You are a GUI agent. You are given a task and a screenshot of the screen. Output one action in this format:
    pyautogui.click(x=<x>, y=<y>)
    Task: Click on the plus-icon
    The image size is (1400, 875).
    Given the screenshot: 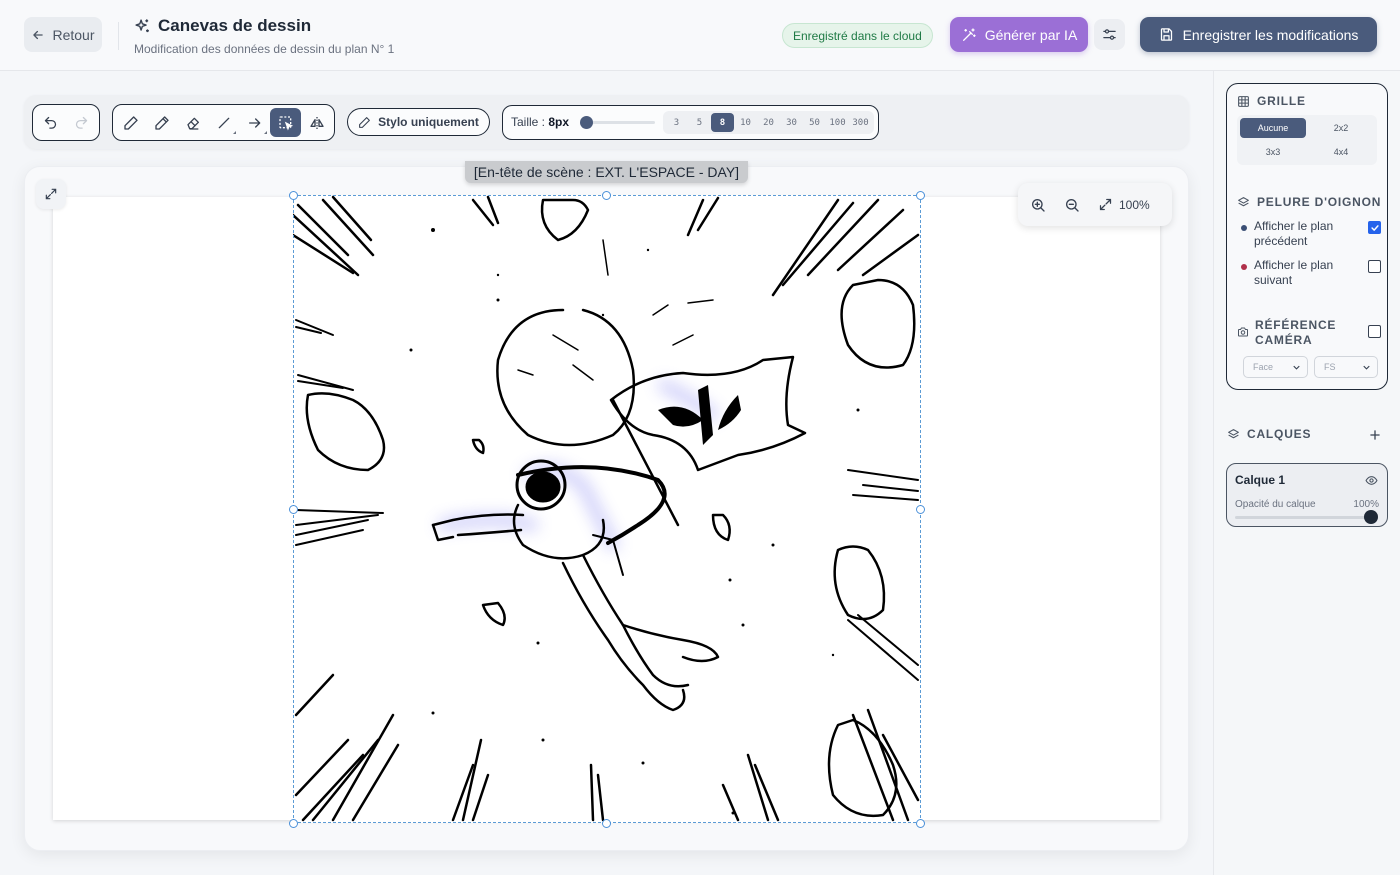 What is the action you would take?
    pyautogui.click(x=1375, y=435)
    